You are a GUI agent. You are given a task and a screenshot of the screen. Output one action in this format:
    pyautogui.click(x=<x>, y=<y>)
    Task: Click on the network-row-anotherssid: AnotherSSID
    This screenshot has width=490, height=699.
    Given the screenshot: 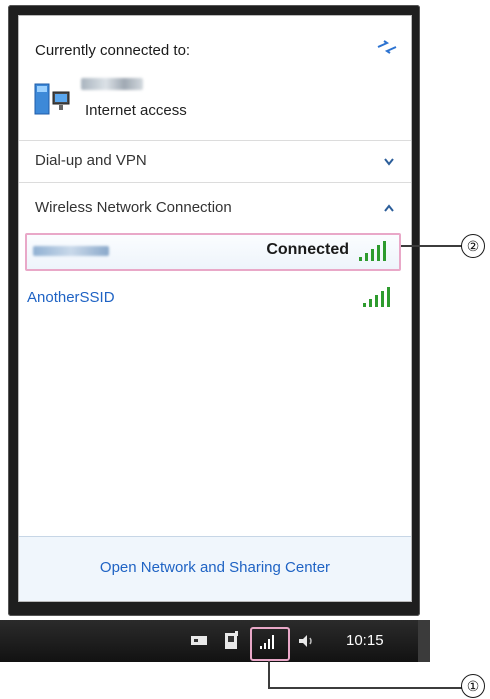 What is the action you would take?
    pyautogui.click(x=213, y=299)
    